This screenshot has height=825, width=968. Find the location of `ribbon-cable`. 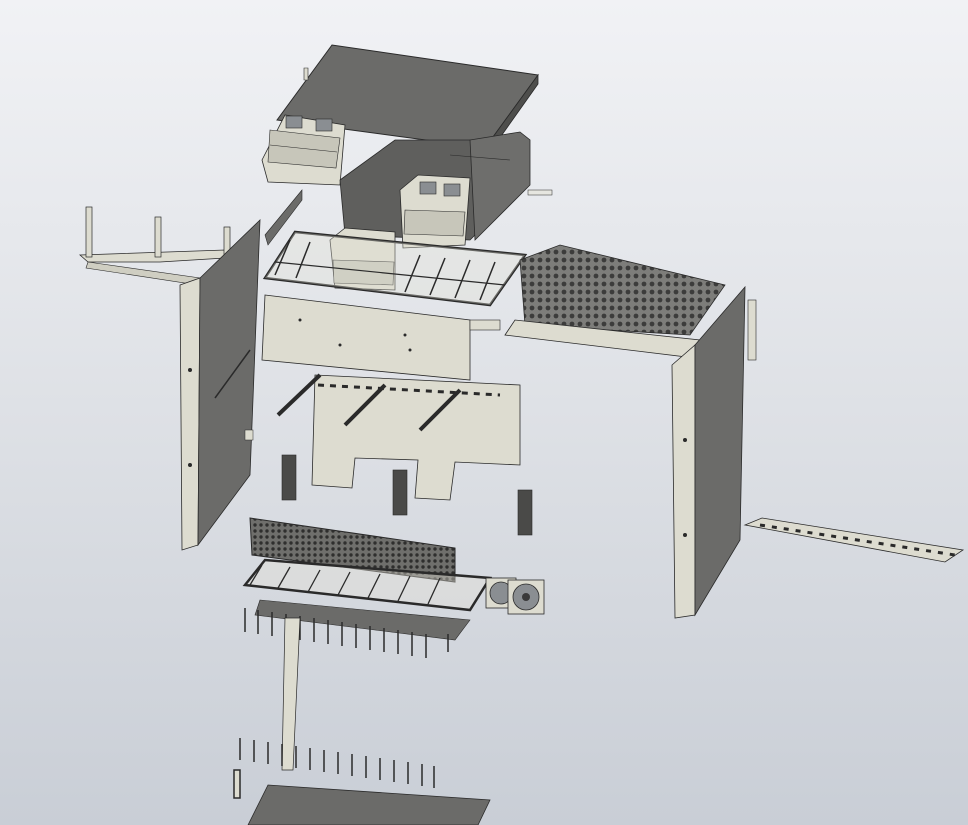

ribbon-cable is located at coordinates (291, 694).